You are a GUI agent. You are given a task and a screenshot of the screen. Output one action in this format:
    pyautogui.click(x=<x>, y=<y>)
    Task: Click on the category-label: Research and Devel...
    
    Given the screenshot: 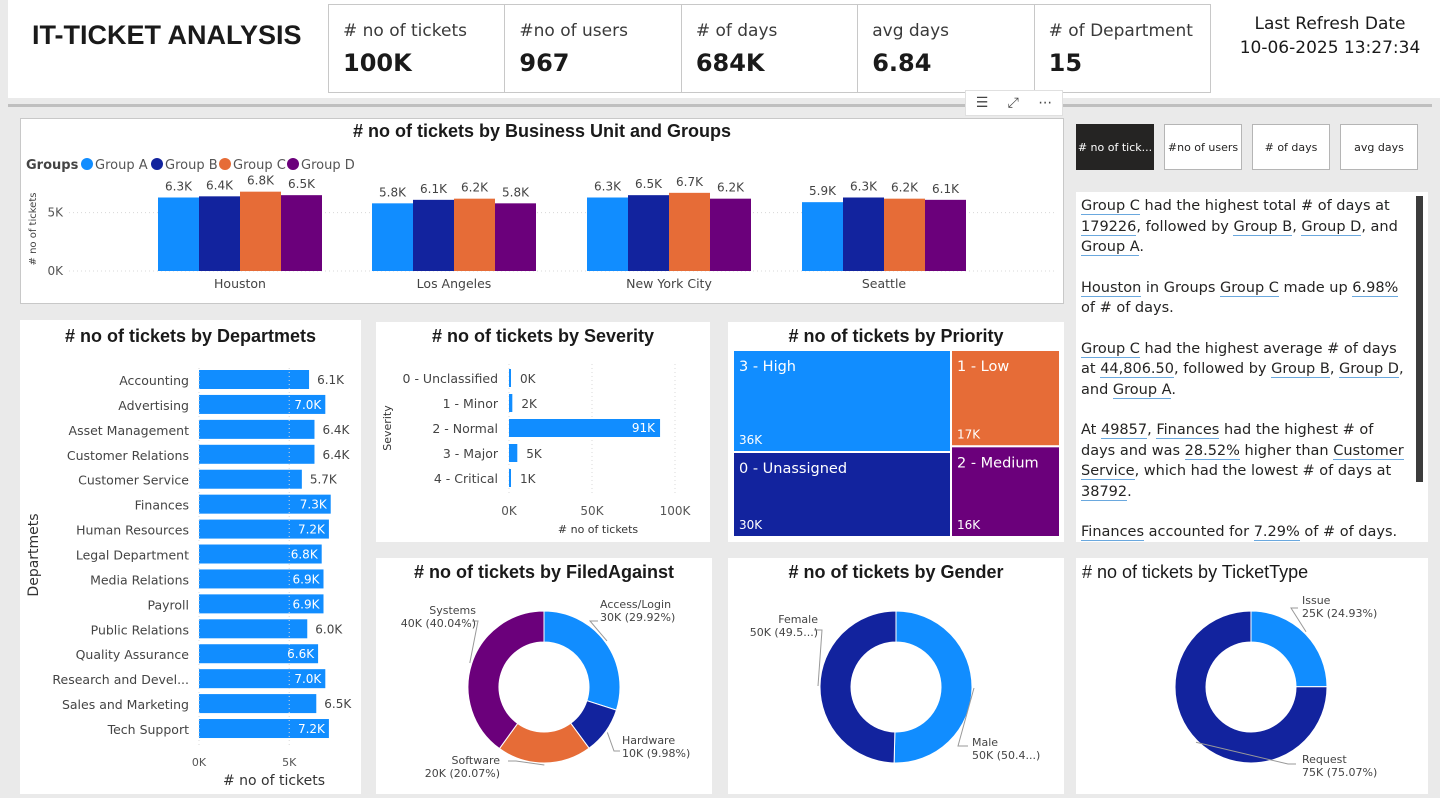 What is the action you would take?
    pyautogui.click(x=120, y=679)
    